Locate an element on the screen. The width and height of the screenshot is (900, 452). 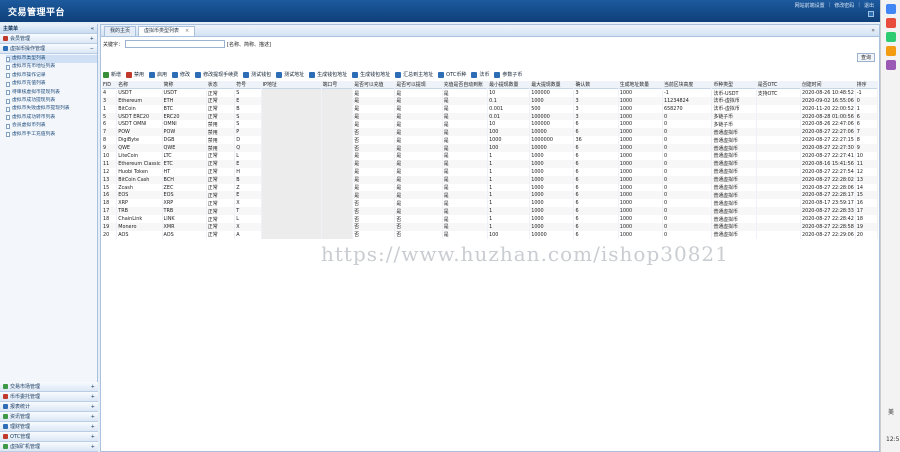
keyword-input is located at coordinates (175, 44).